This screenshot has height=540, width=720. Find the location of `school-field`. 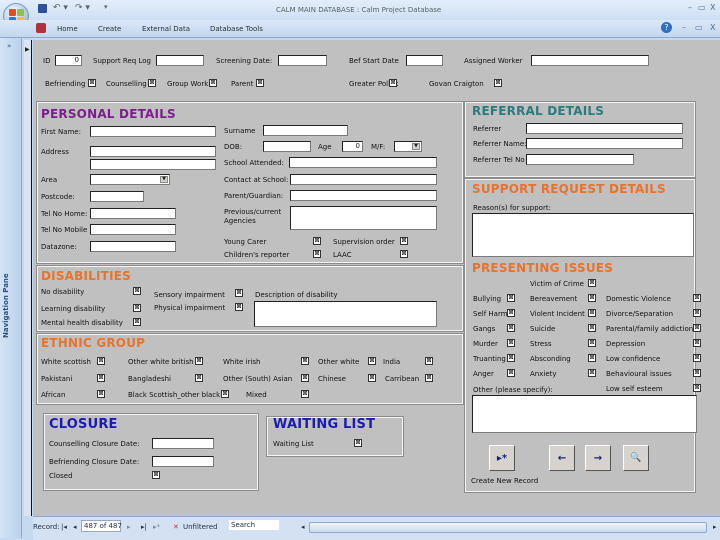

school-field is located at coordinates (363, 162).